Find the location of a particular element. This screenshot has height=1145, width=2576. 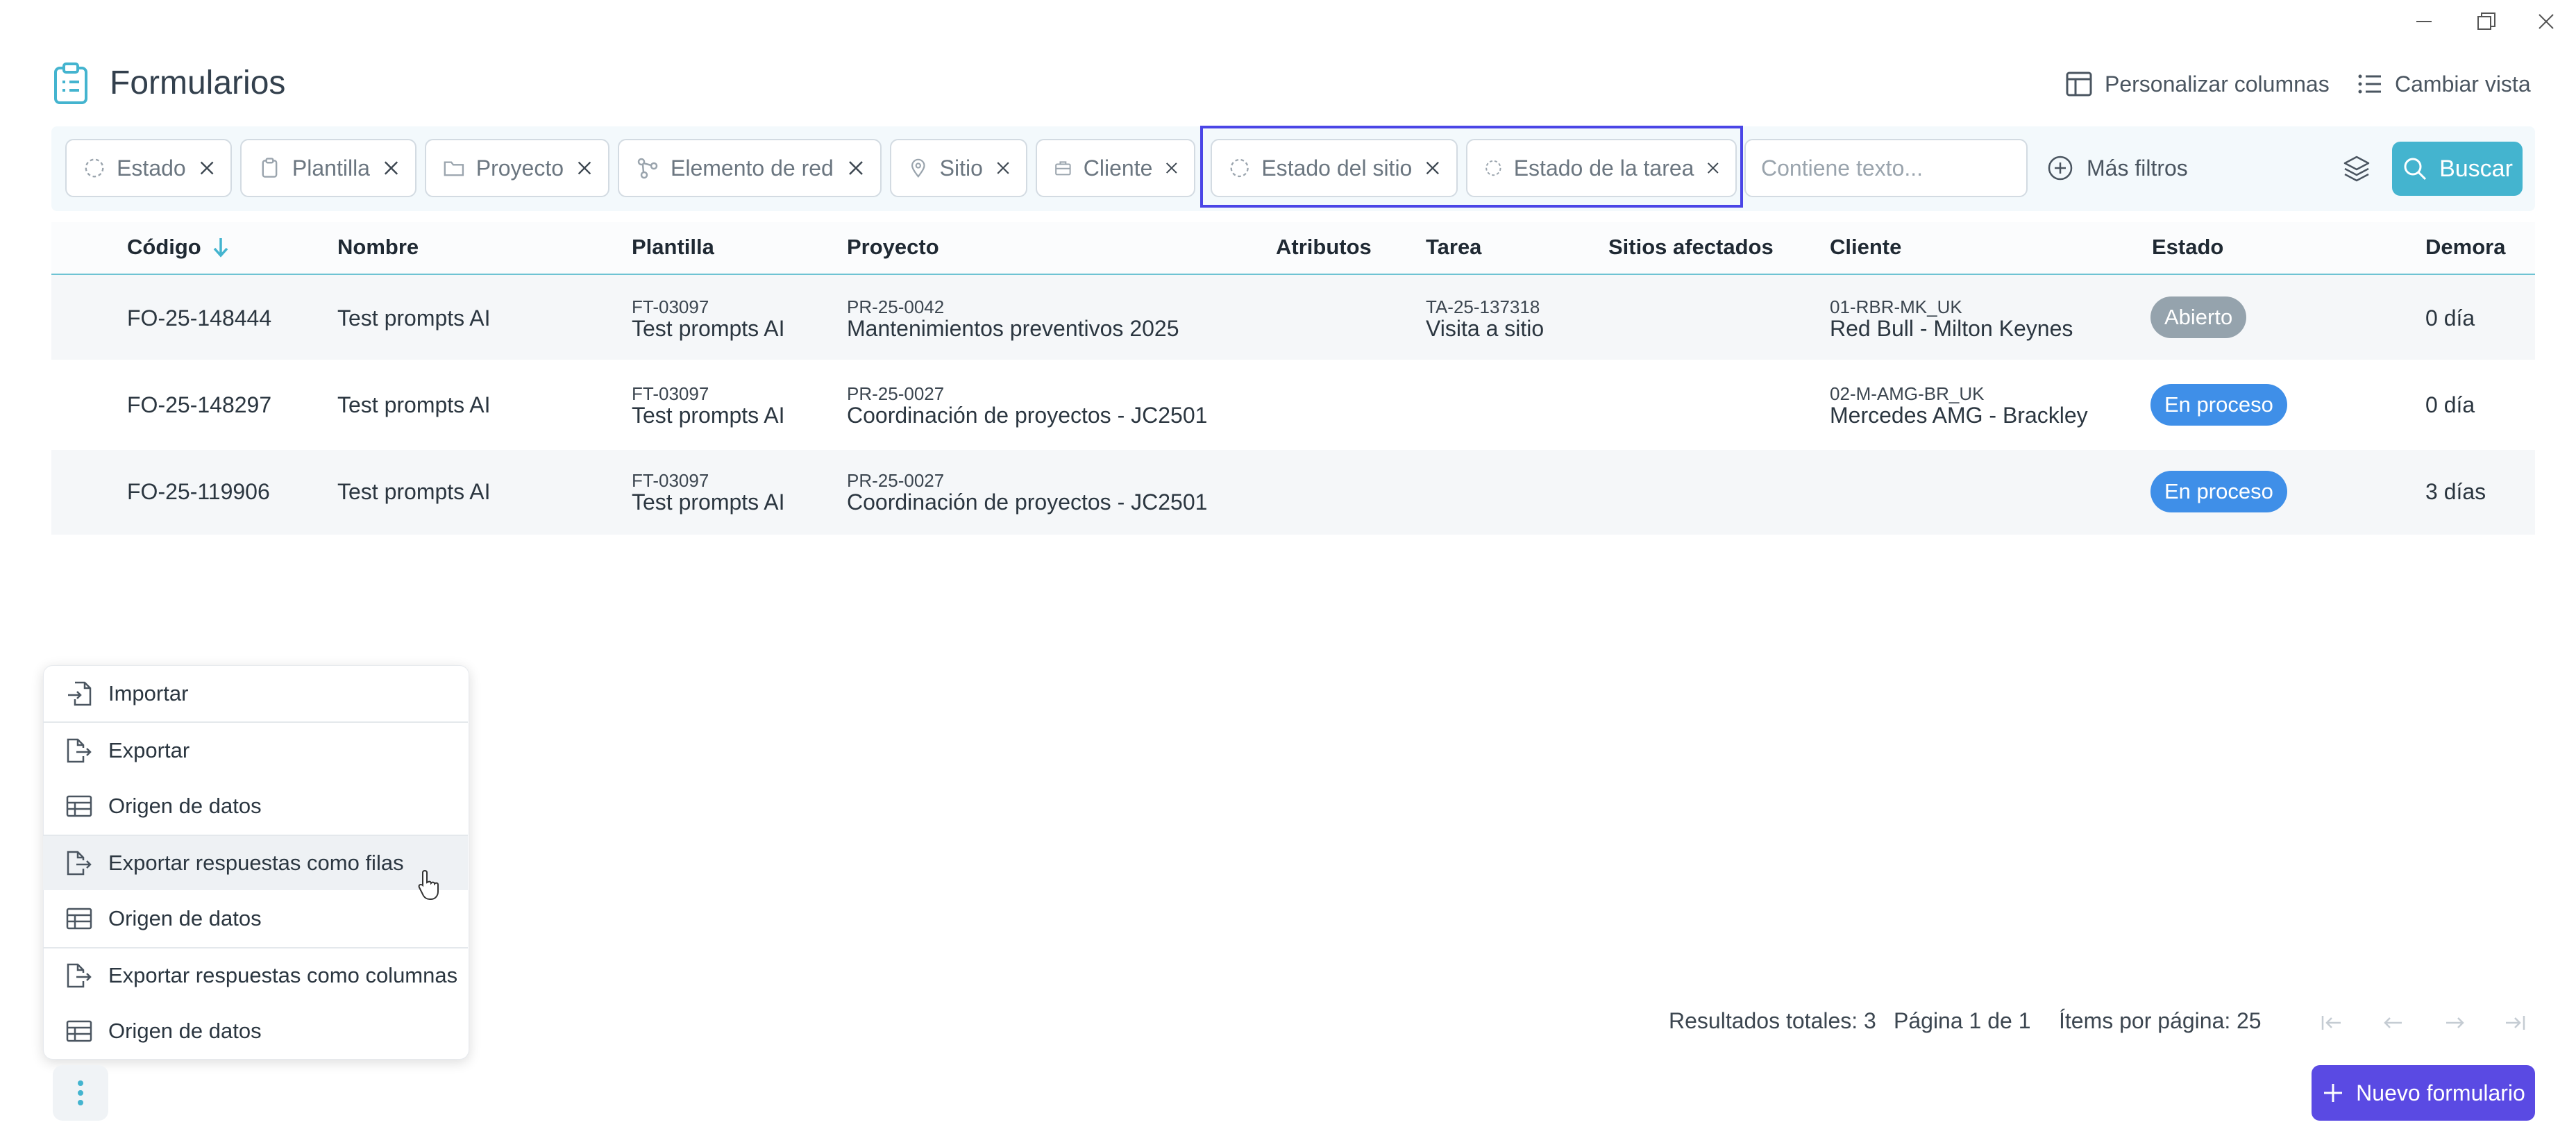

more-actions-button is located at coordinates (80, 1093).